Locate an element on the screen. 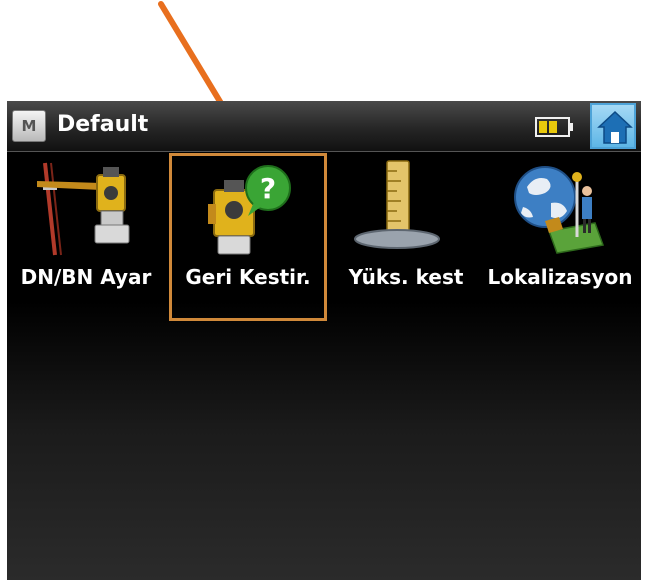 The image size is (649, 580). app-label: Yüks. kest is located at coordinates (406, 277).